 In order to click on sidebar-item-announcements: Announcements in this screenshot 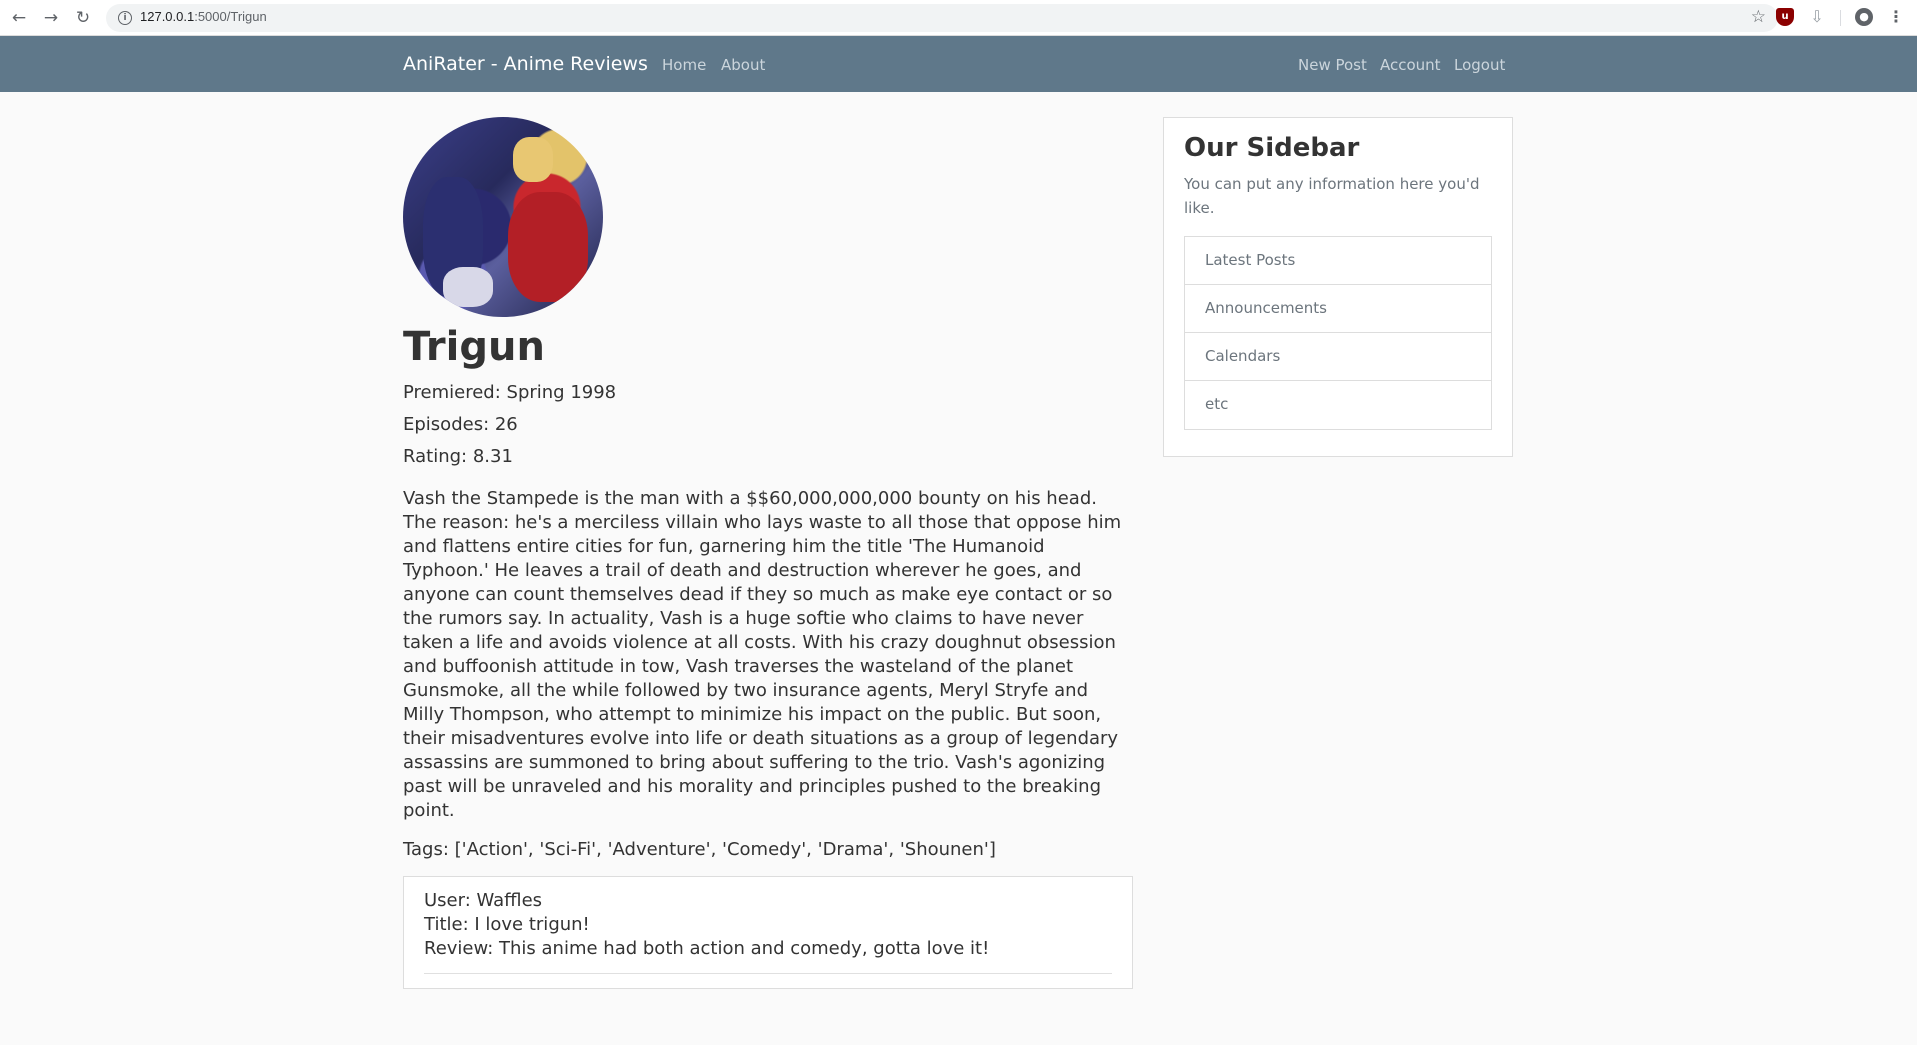, I will do `click(1338, 309)`.